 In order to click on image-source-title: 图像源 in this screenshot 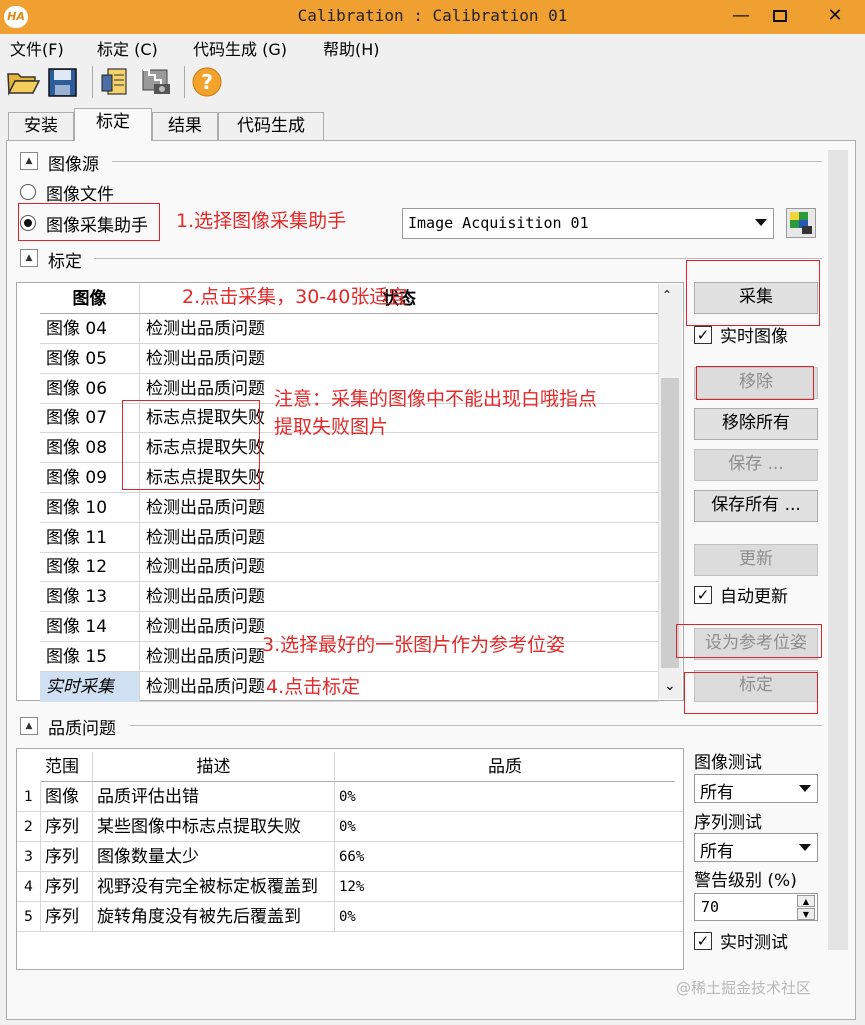, I will do `click(73, 165)`.